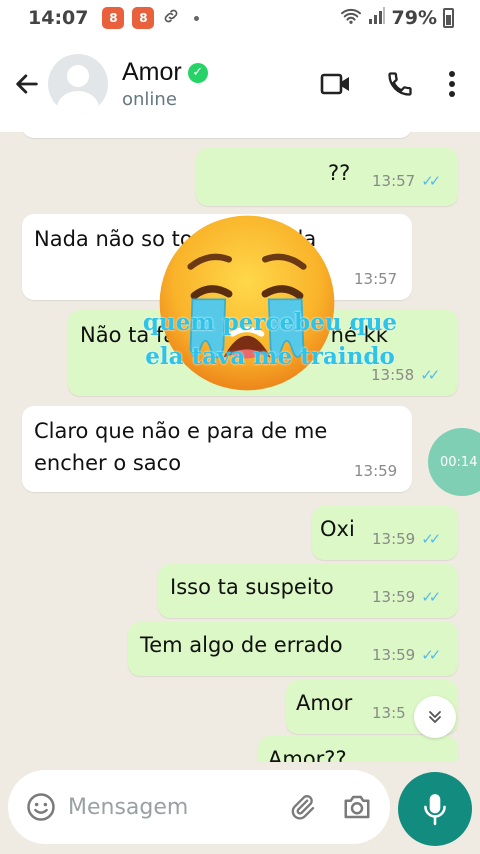 The height and width of the screenshot is (854, 480). Describe the element at coordinates (336, 84) in the screenshot. I see `video-call-icon` at that location.